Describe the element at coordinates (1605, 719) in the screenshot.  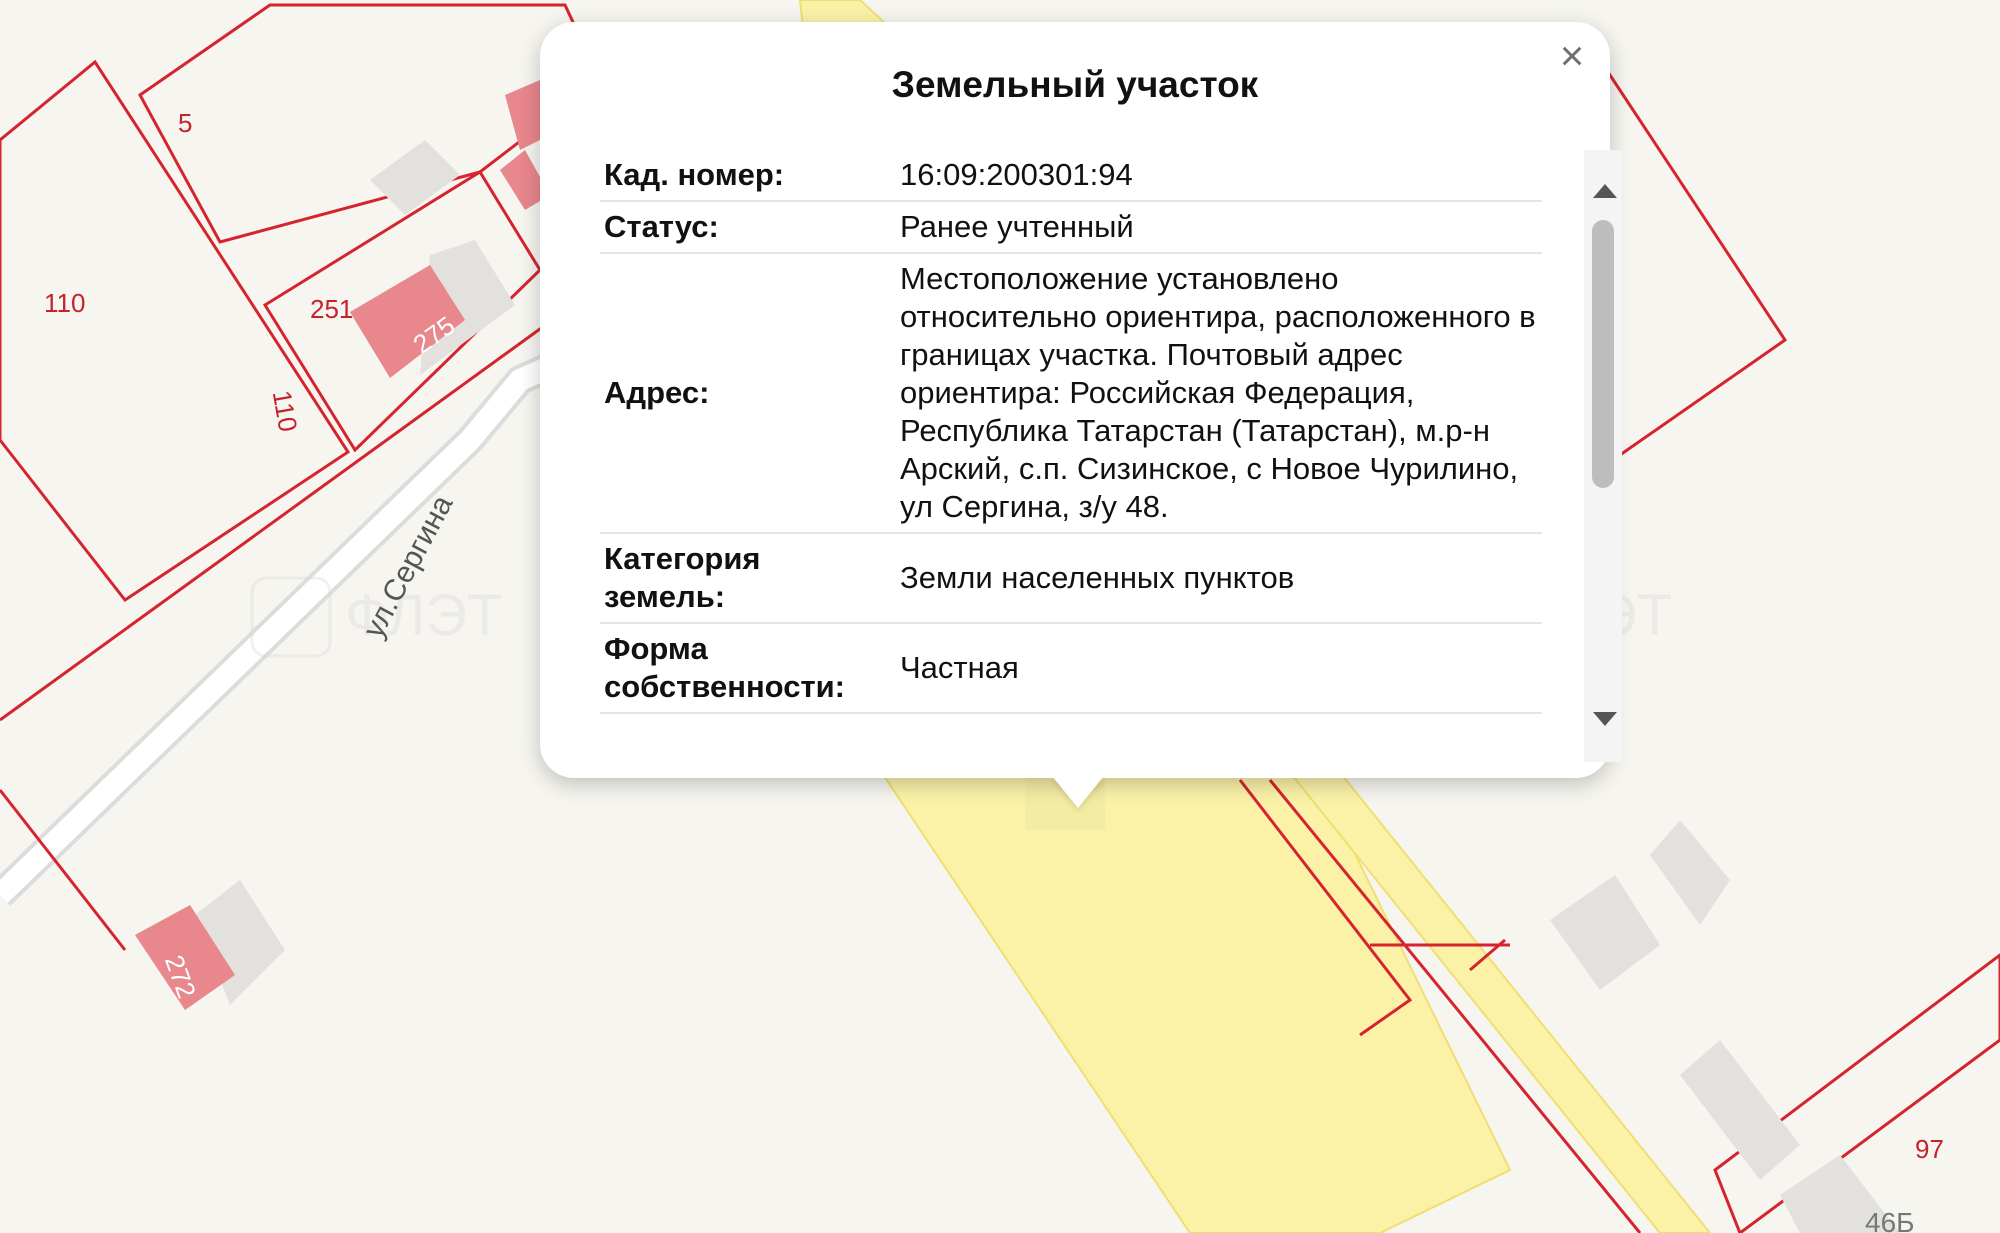
I see `scroll-down-arrow-icon` at that location.